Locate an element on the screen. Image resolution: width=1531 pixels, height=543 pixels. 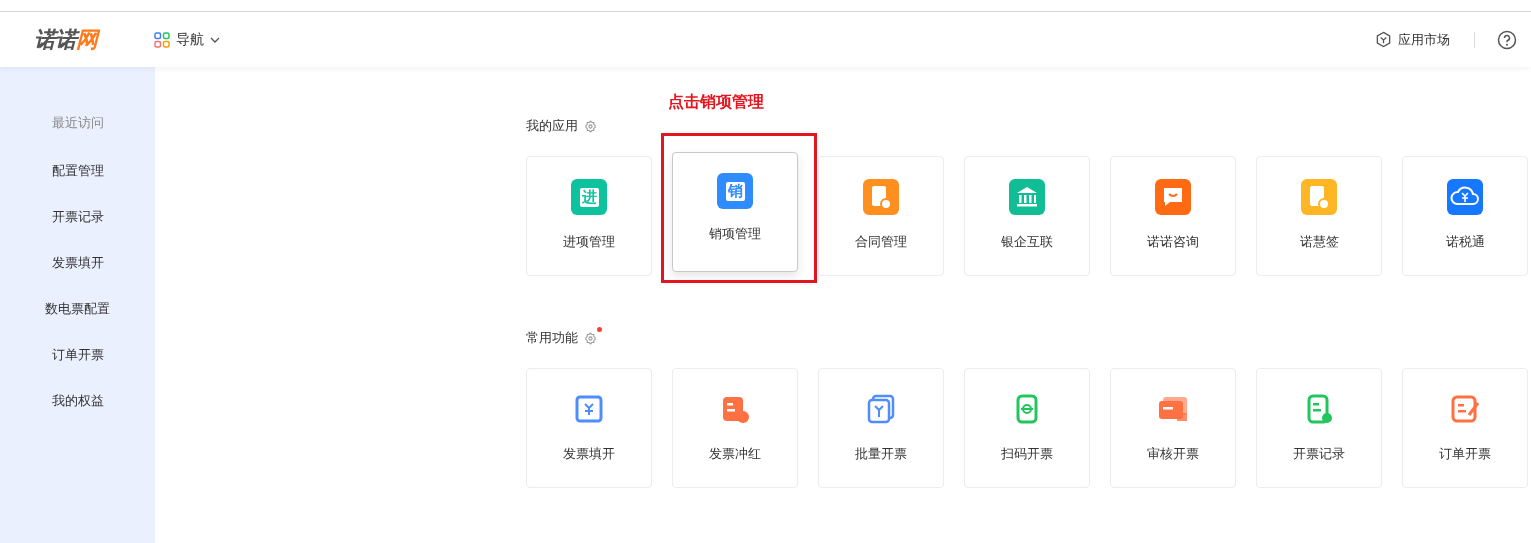
section-title: 常用功能 is located at coordinates (552, 338).